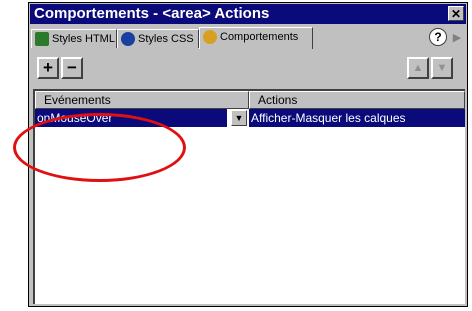 Image resolution: width=472 pixels, height=311 pixels. I want to click on help-button: ?, so click(438, 37).